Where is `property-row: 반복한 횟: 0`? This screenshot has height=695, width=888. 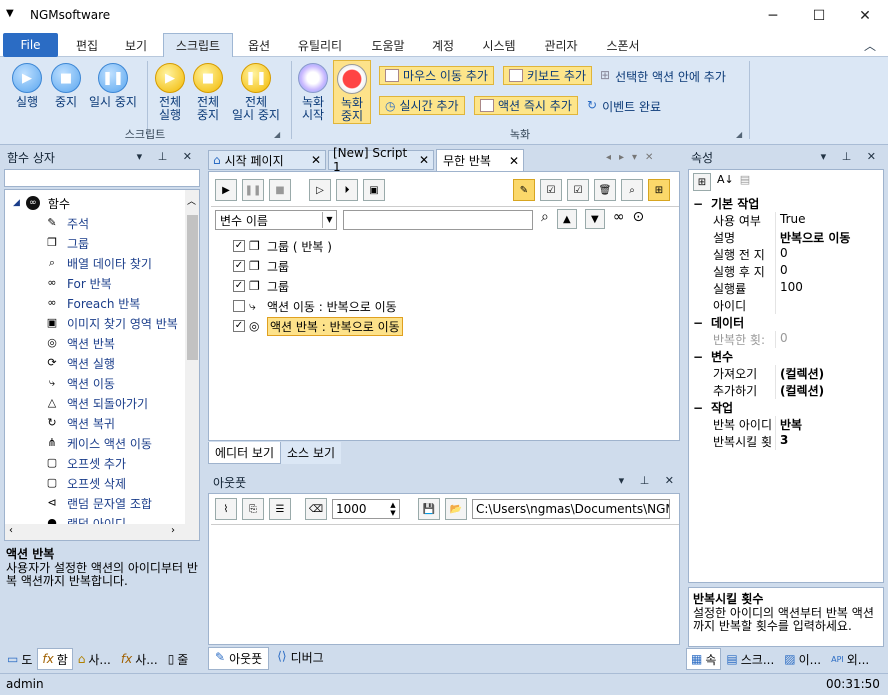
property-row: 반복한 횟: 0 is located at coordinates (786, 339).